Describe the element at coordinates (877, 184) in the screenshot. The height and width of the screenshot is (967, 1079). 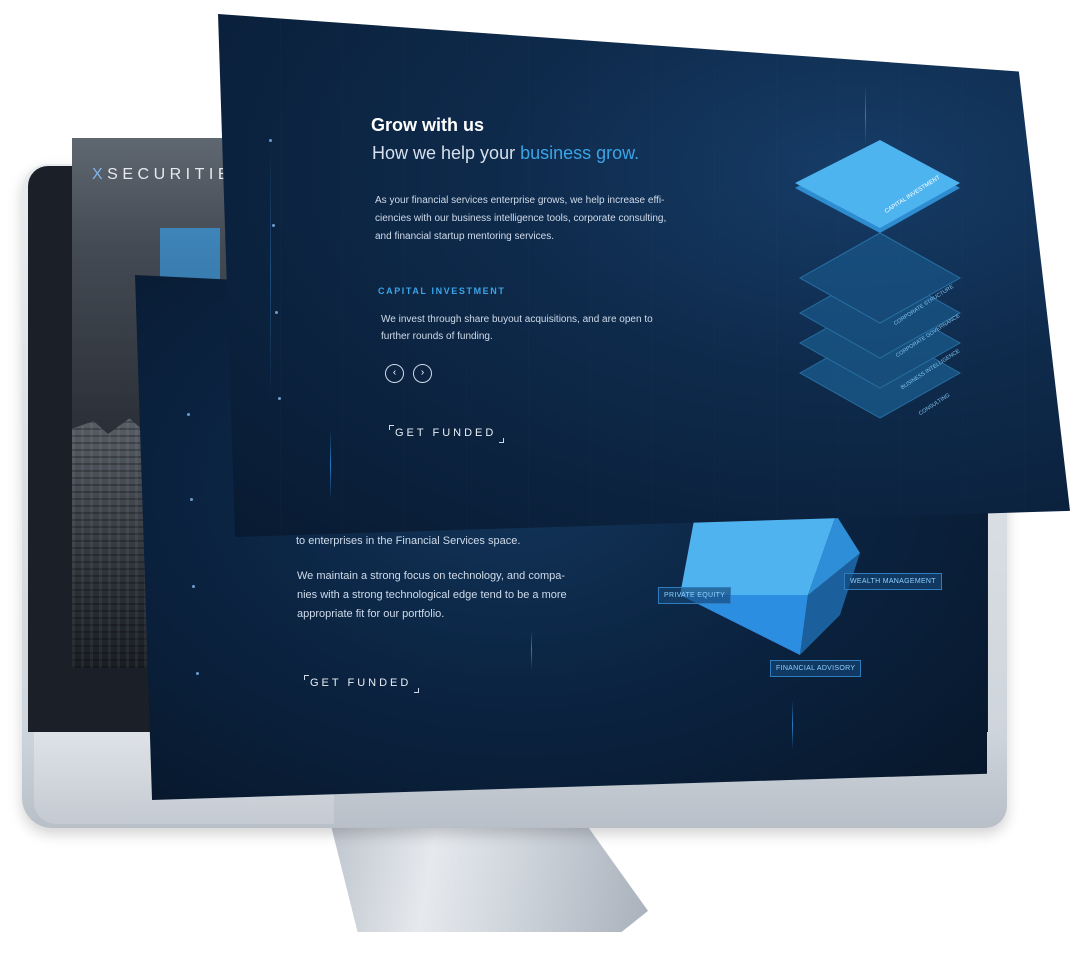
I see `layer-capital-investment` at that location.